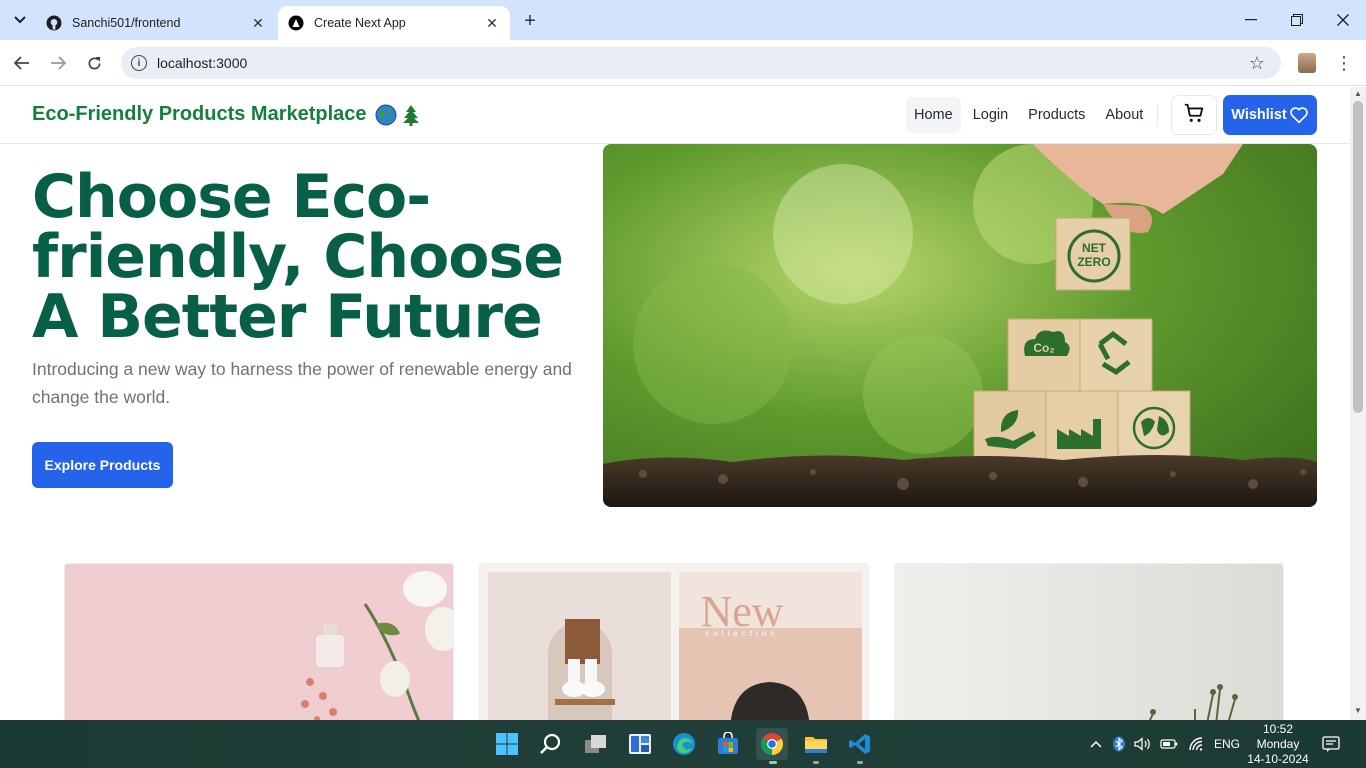 The width and height of the screenshot is (1366, 768). Describe the element at coordinates (1157, 115) in the screenshot. I see `nav-divider` at that location.